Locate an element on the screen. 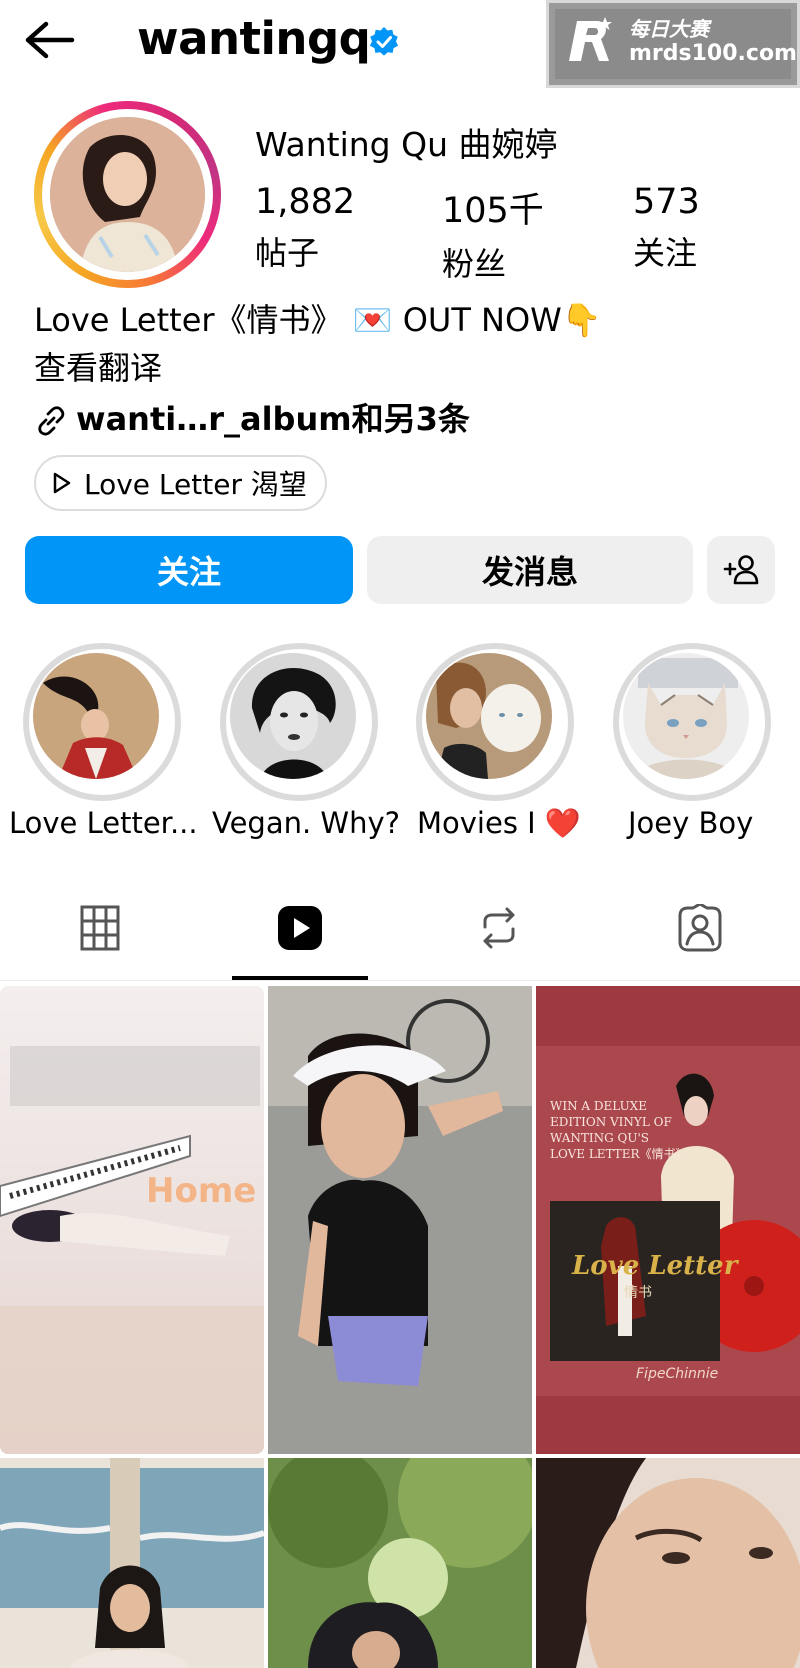 This screenshot has width=800, height=1668. post-tile: Home is located at coordinates (132, 1220).